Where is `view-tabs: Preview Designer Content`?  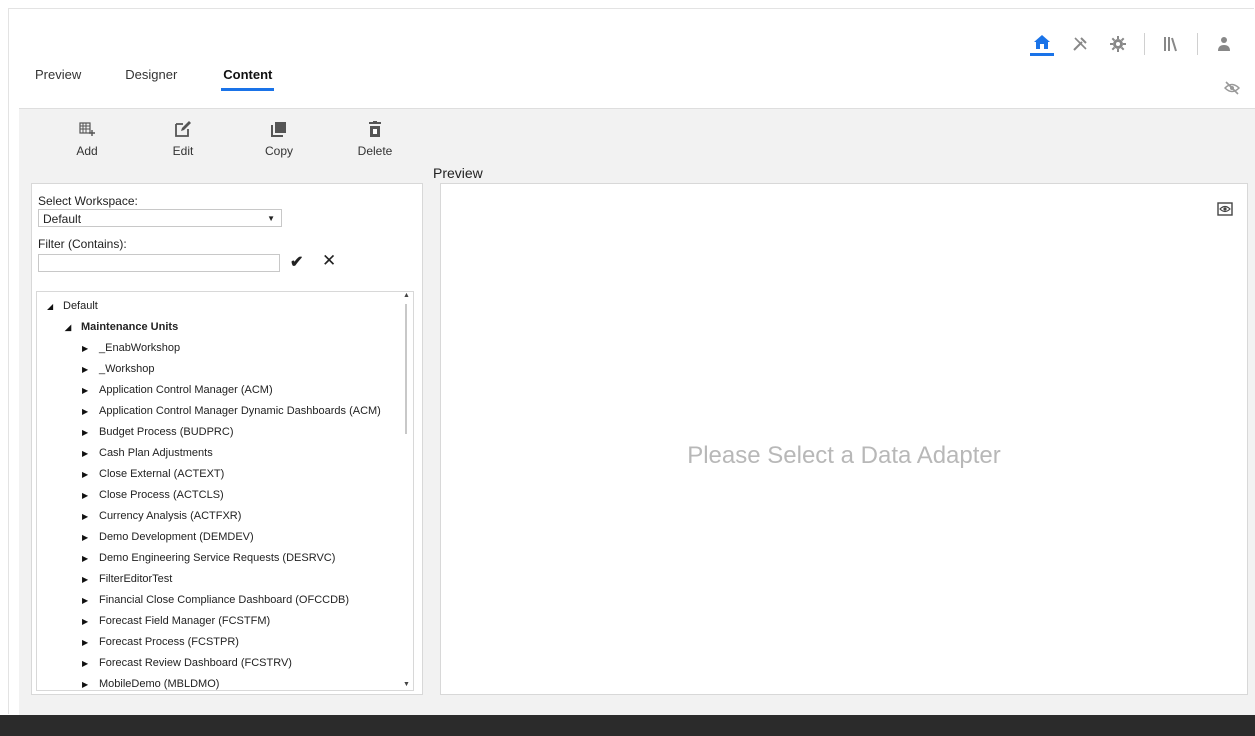 view-tabs: Preview Designer Content is located at coordinates (176, 79).